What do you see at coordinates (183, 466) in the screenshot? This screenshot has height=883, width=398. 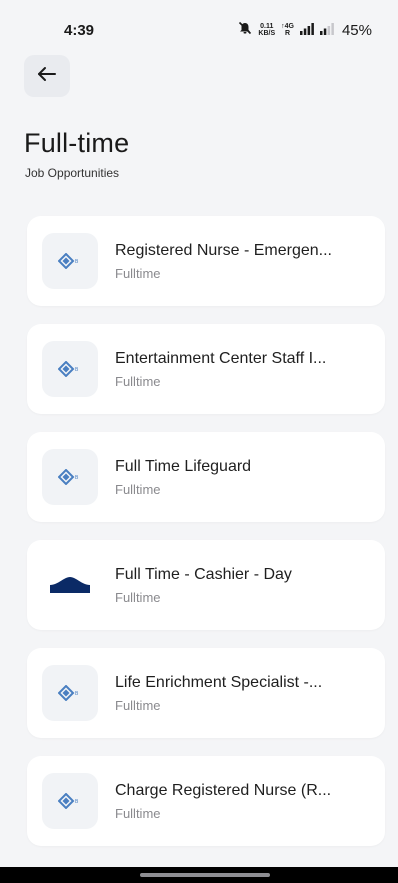 I see `job-title: Full Time Lifeguard` at bounding box center [183, 466].